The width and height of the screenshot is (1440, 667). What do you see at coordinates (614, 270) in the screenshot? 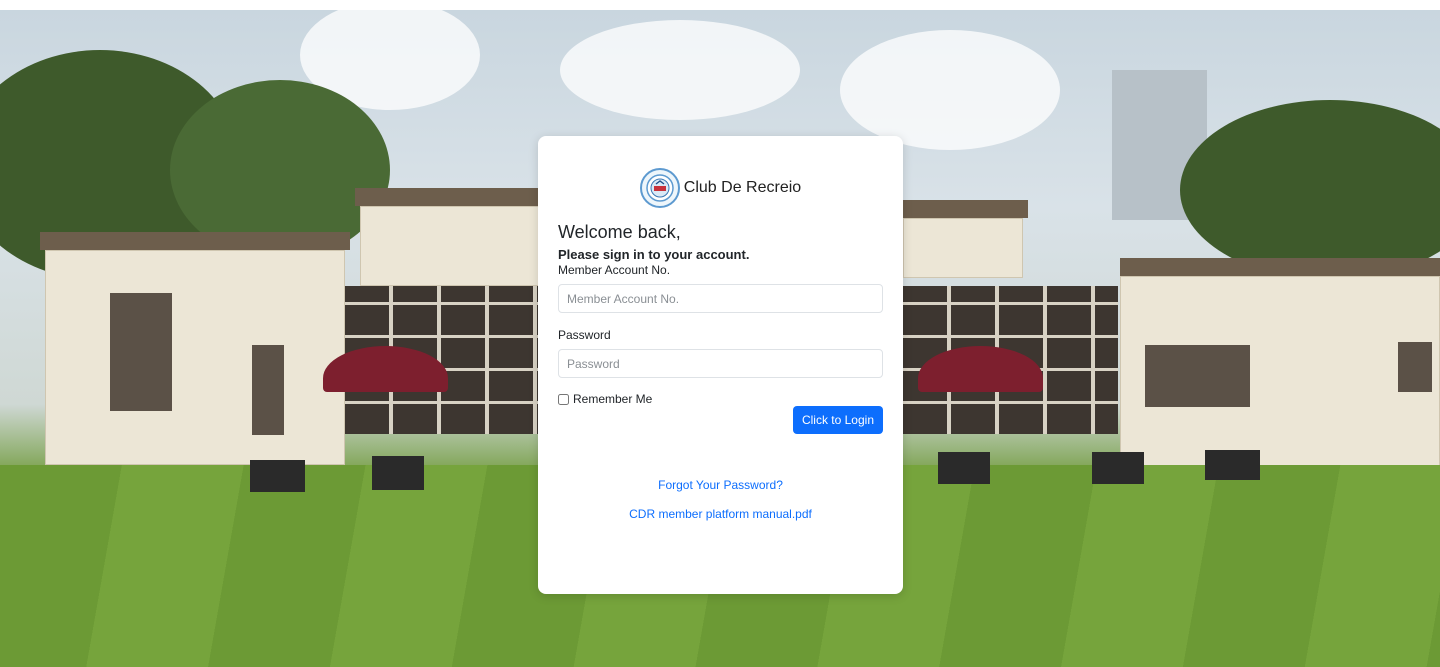
I see `account-number-label: Member Account No.` at bounding box center [614, 270].